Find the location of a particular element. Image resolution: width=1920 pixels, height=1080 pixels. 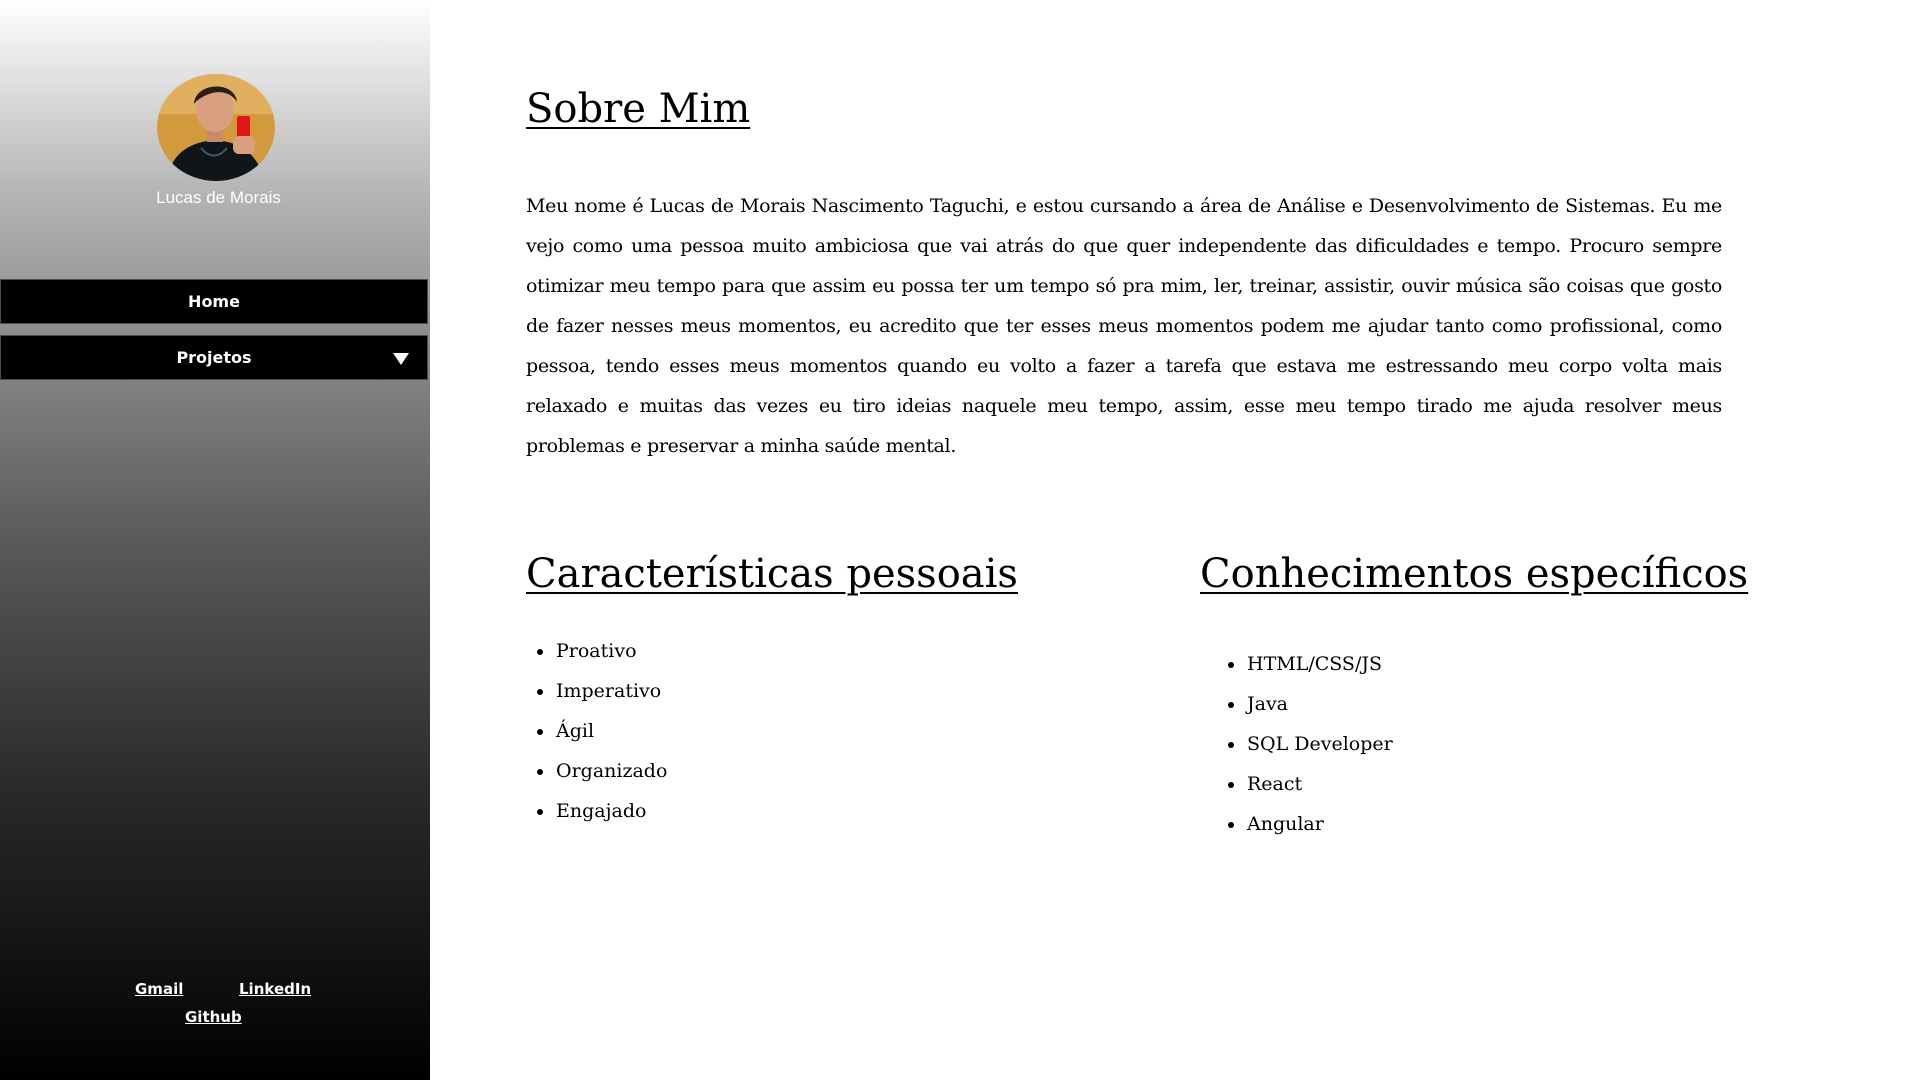

list-item: Ágil is located at coordinates (596, 731).